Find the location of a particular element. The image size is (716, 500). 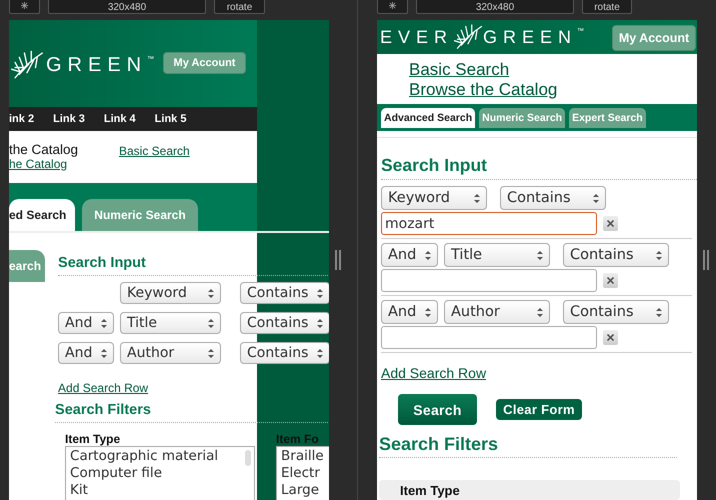

search-button: Search is located at coordinates (437, 409).